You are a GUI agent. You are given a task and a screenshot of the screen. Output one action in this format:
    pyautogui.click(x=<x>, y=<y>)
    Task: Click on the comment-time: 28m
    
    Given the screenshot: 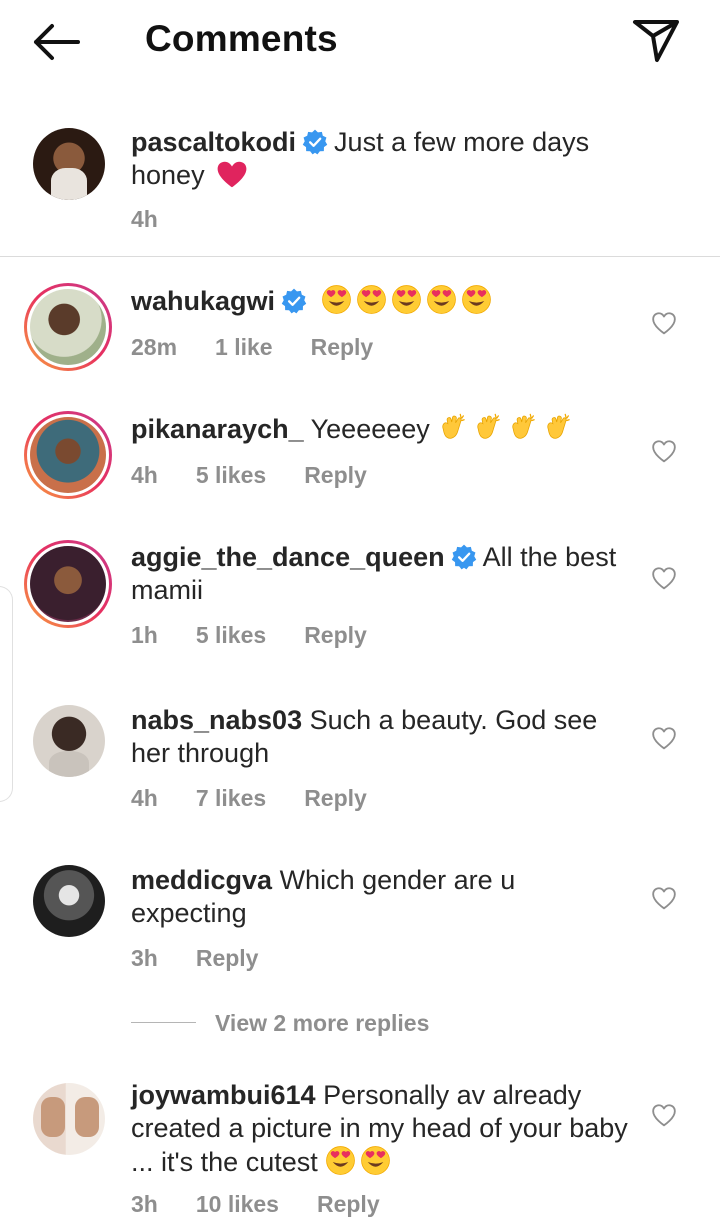 What is the action you would take?
    pyautogui.click(x=154, y=347)
    